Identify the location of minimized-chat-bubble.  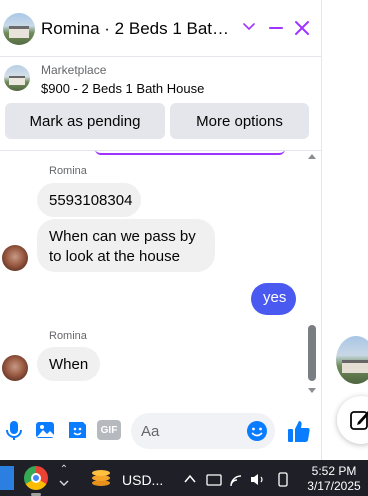
(352, 360).